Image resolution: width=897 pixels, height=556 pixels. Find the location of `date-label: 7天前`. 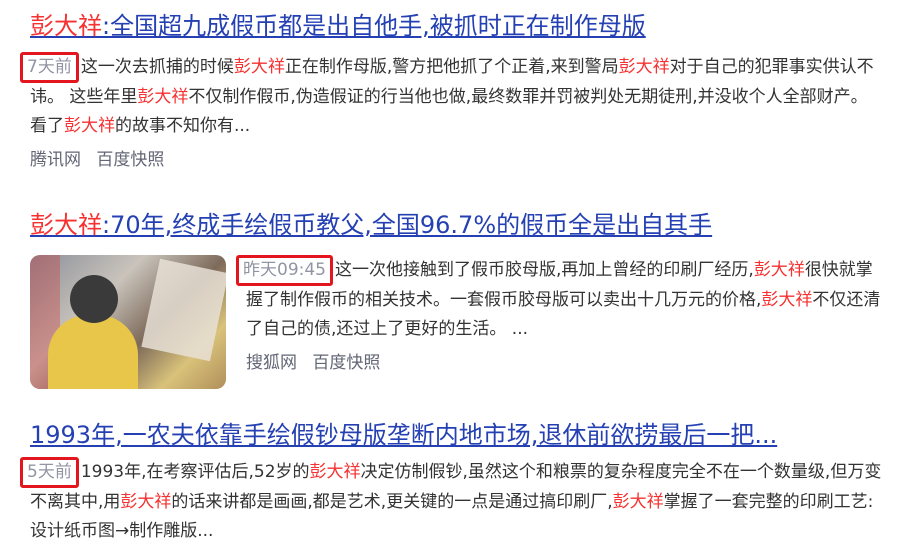

date-label: 7天前 is located at coordinates (49, 67).